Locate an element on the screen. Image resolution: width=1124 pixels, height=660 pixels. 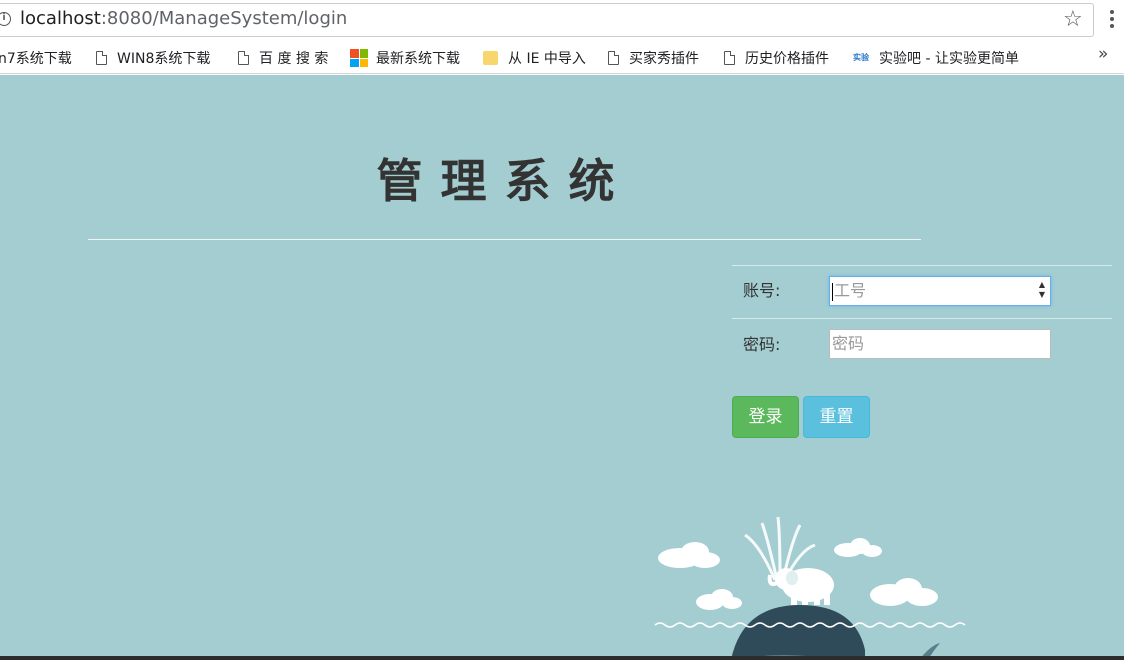
bookmark-item: n7系统下载 is located at coordinates (36, 58).